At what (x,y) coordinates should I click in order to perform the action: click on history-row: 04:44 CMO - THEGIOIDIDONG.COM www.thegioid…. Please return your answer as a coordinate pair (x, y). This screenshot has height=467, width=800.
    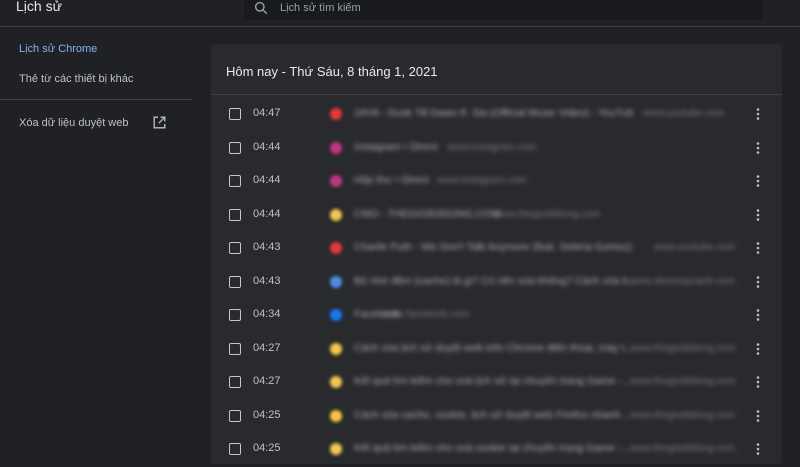
    Looking at the image, I should click on (496, 216).